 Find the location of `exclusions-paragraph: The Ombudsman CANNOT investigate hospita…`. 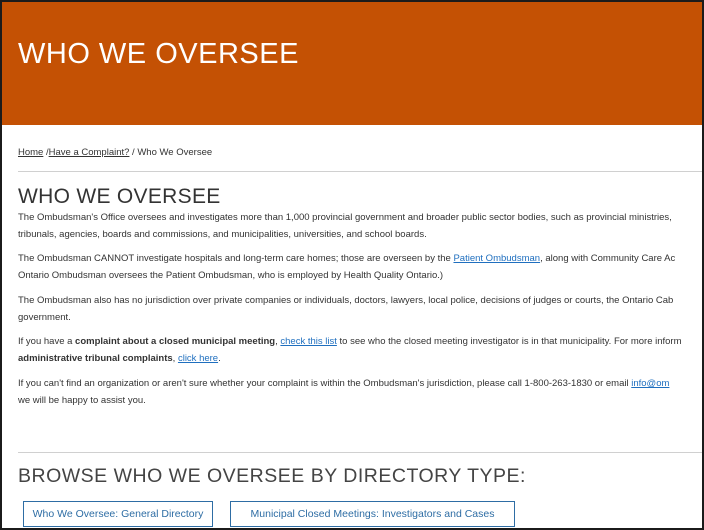

exclusions-paragraph: The Ombudsman CANNOT investigate hospita… is located at coordinates (360, 267).